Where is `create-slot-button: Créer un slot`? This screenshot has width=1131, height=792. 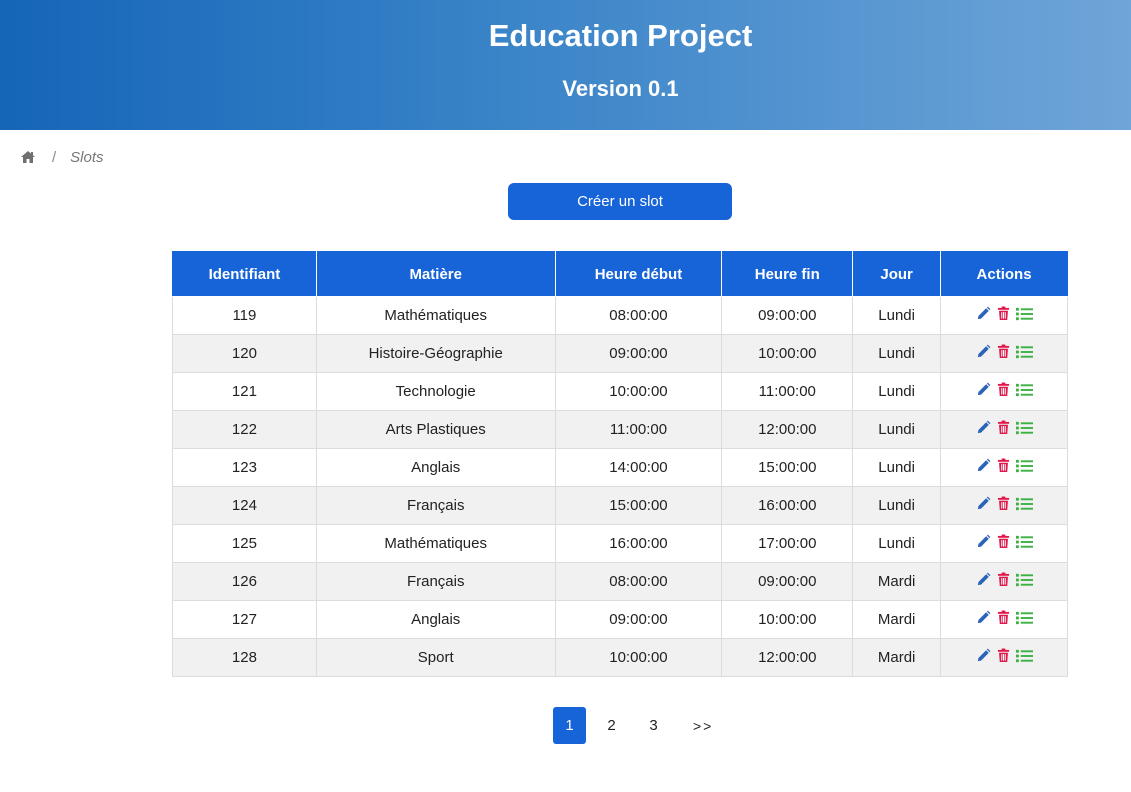
create-slot-button: Créer un slot is located at coordinates (620, 201).